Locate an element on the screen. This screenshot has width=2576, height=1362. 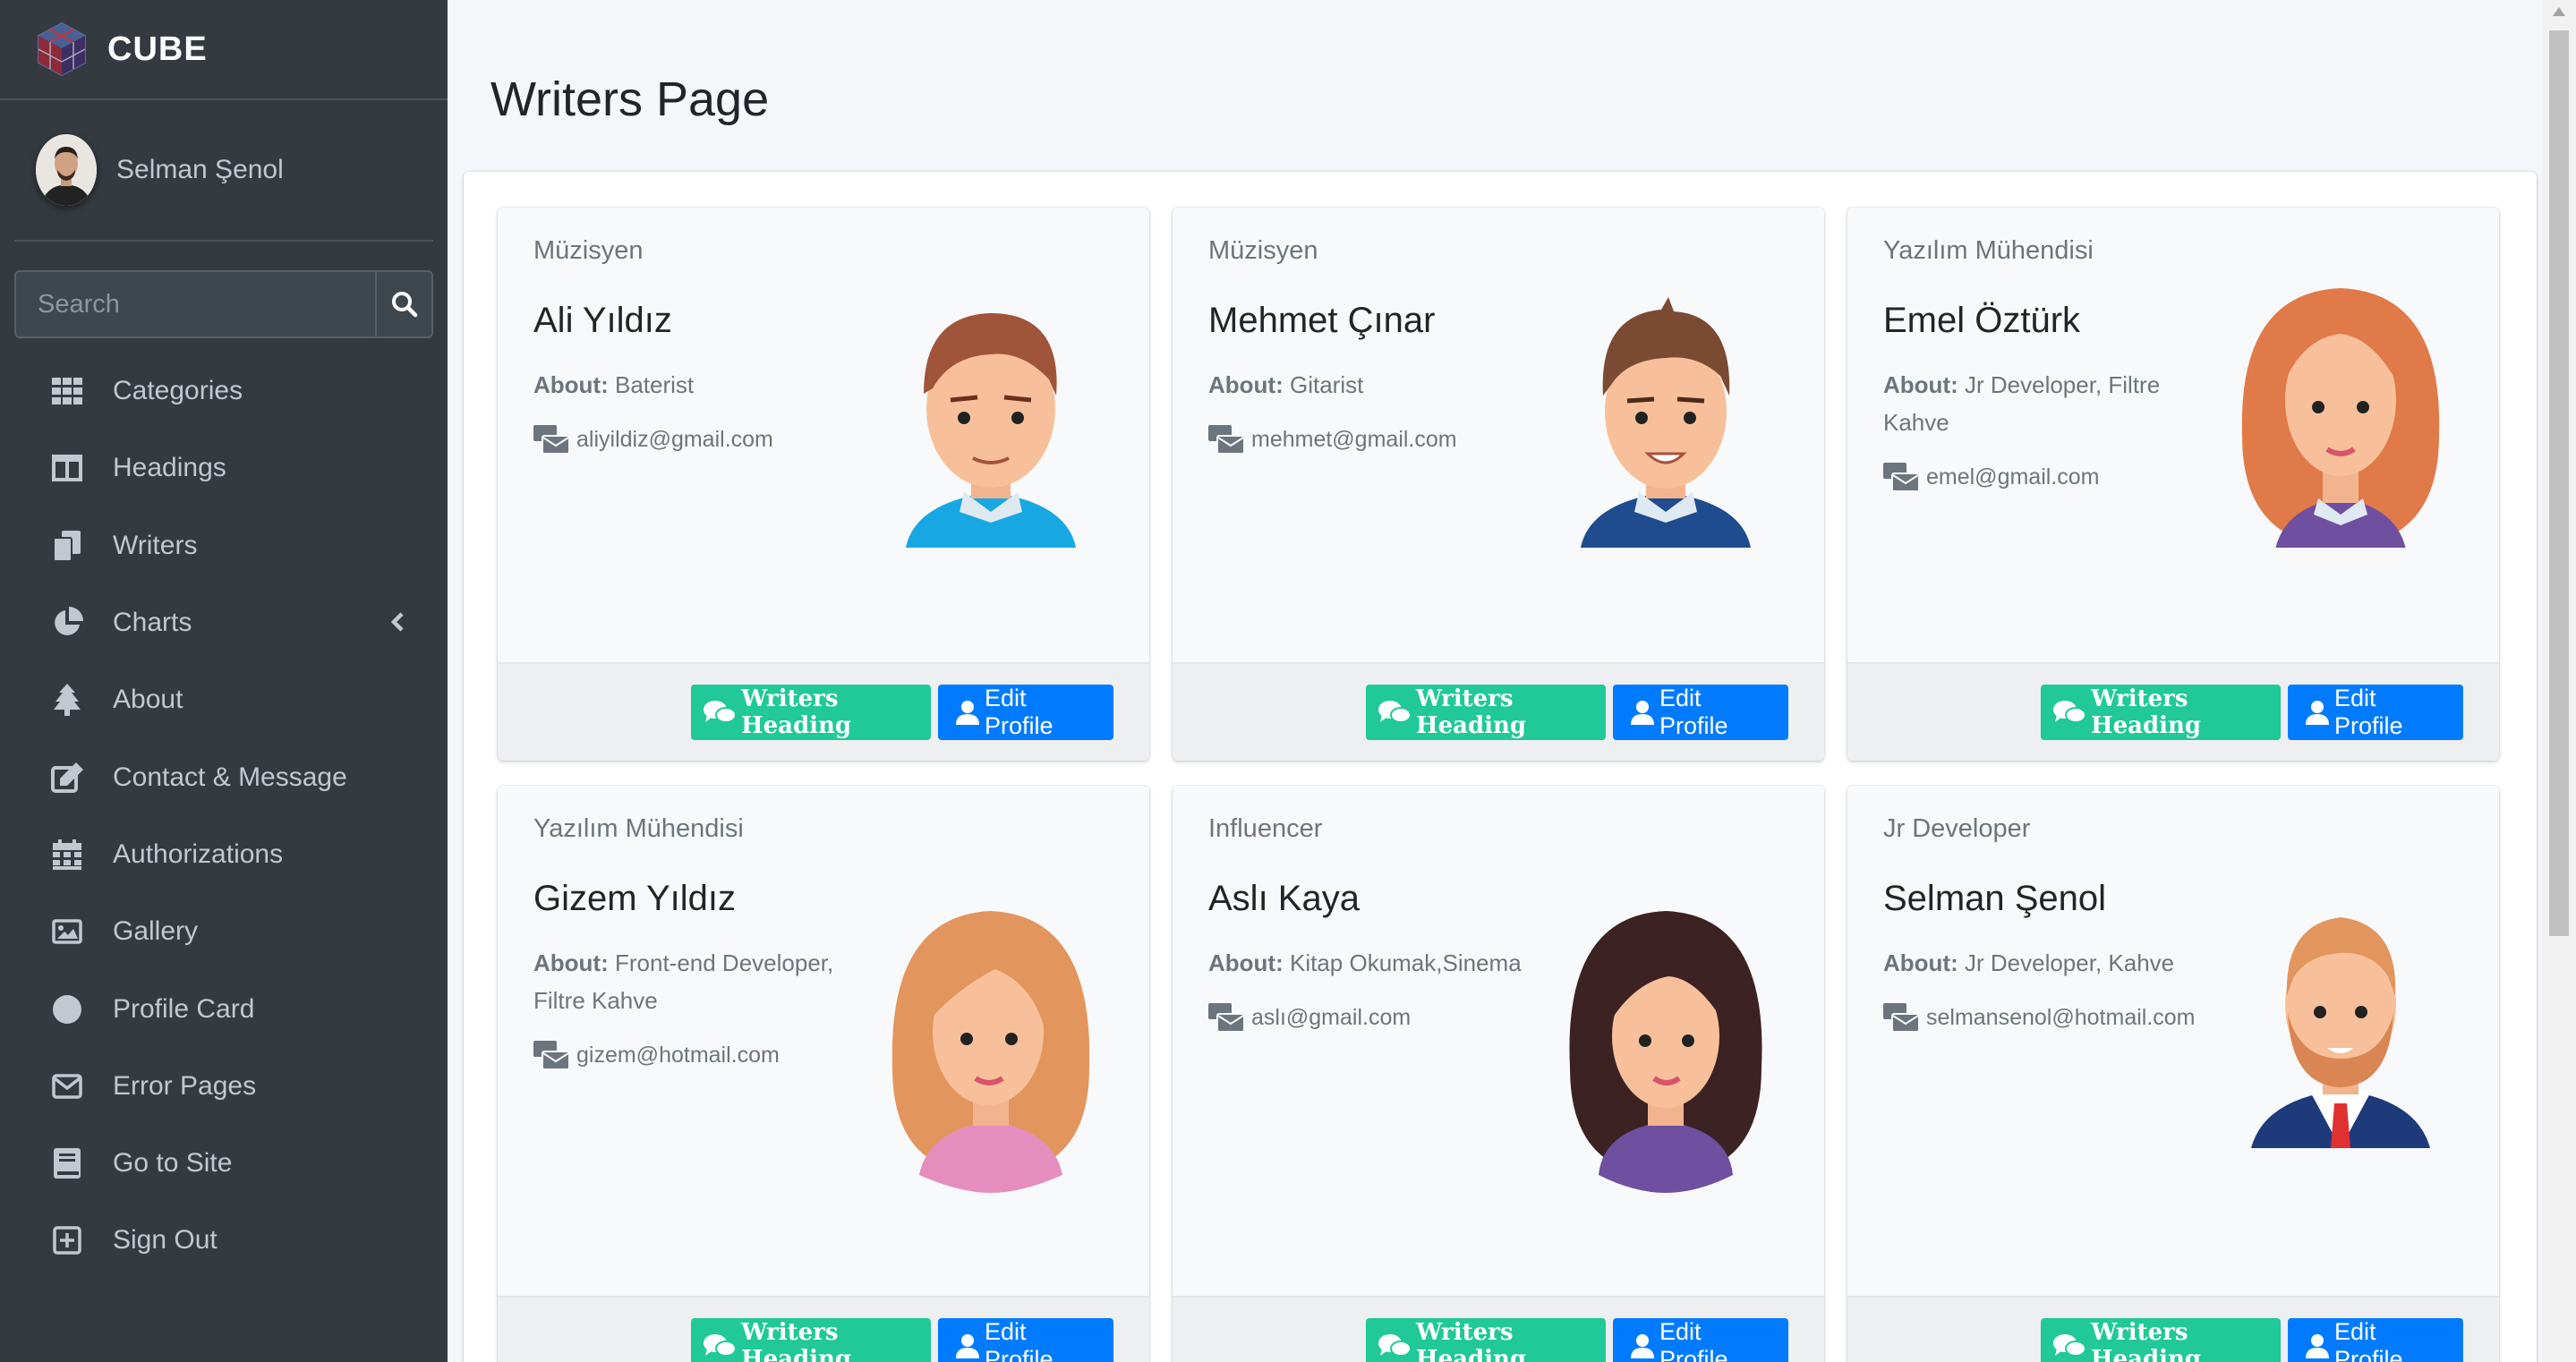
sidebar-item-charts: Charts is located at coordinates (224, 623).